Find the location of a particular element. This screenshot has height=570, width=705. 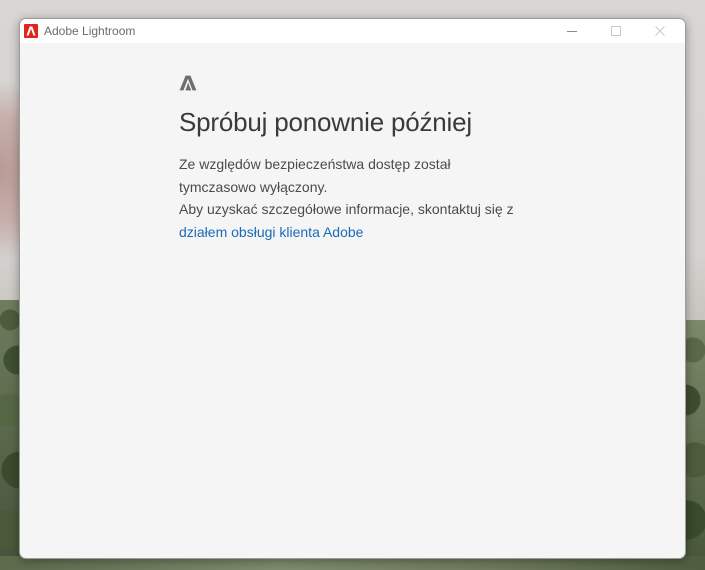

maximize-button is located at coordinates (616, 31).